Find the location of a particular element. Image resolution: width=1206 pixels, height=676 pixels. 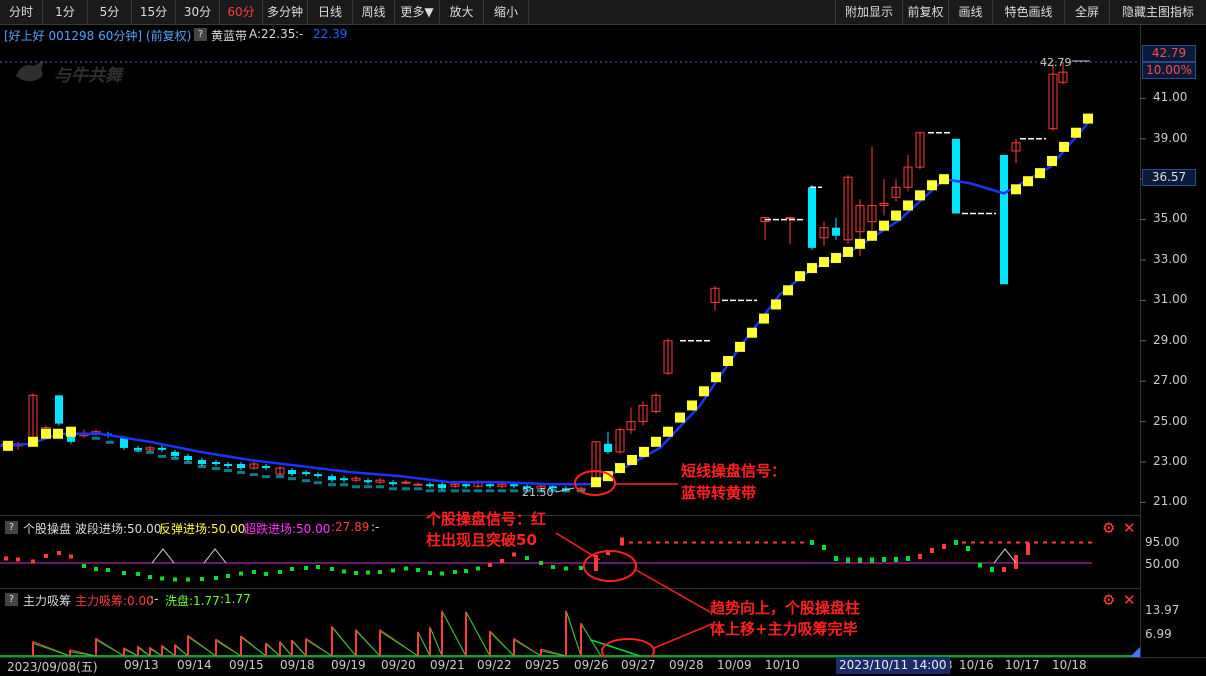

price-tick: 23.00 is located at coordinates (1170, 461).